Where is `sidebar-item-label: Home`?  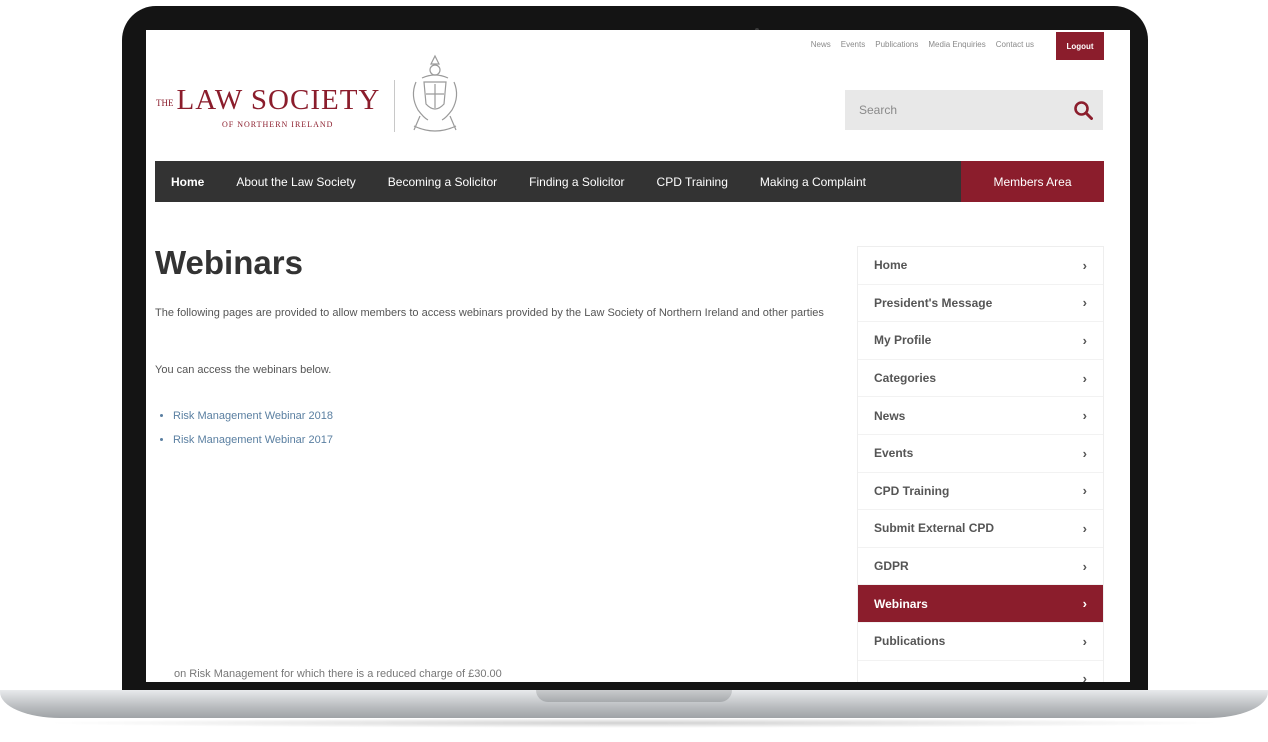 sidebar-item-label: Home is located at coordinates (891, 265).